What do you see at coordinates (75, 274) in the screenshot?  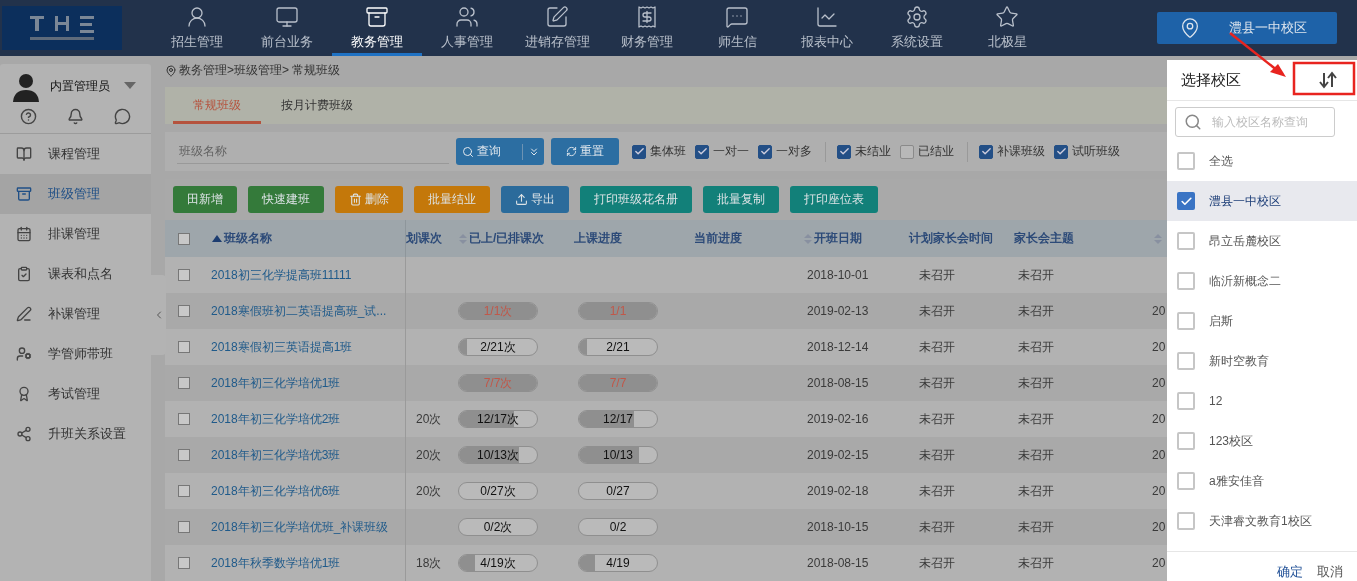 I see `sidebar-item: 课表和点名` at bounding box center [75, 274].